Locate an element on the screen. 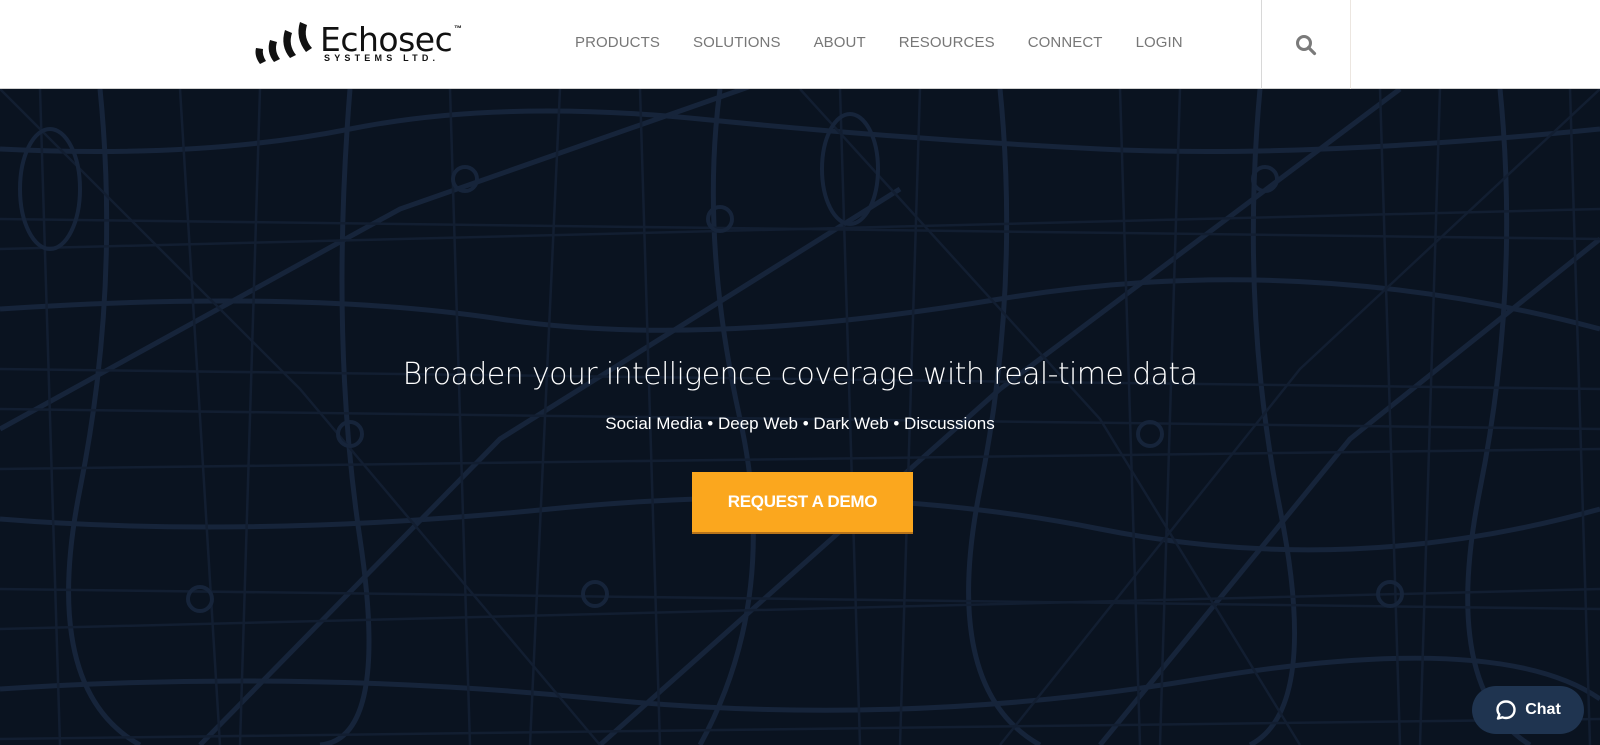 This screenshot has width=1600, height=745. search-button is located at coordinates (1306, 44).